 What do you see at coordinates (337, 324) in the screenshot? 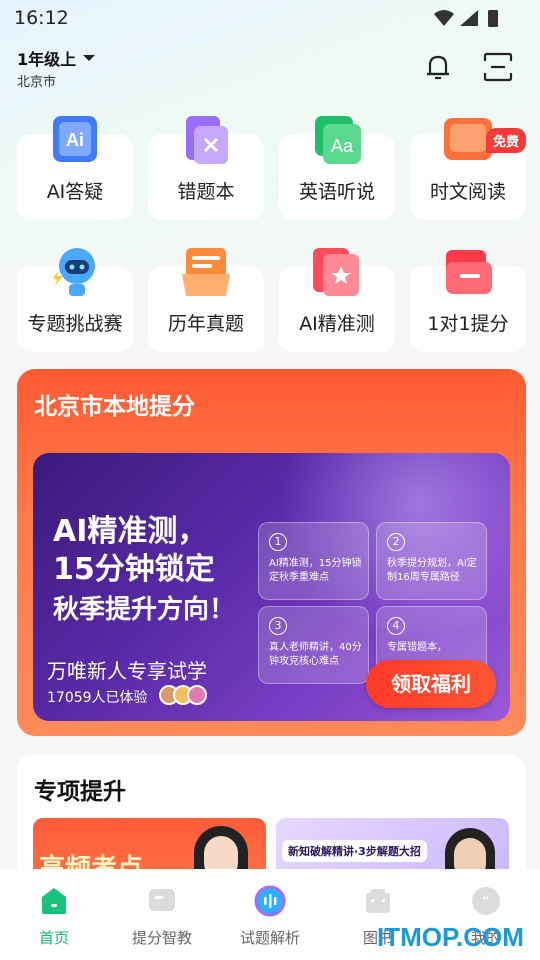
I see `grid-item-label: AI精准测` at bounding box center [337, 324].